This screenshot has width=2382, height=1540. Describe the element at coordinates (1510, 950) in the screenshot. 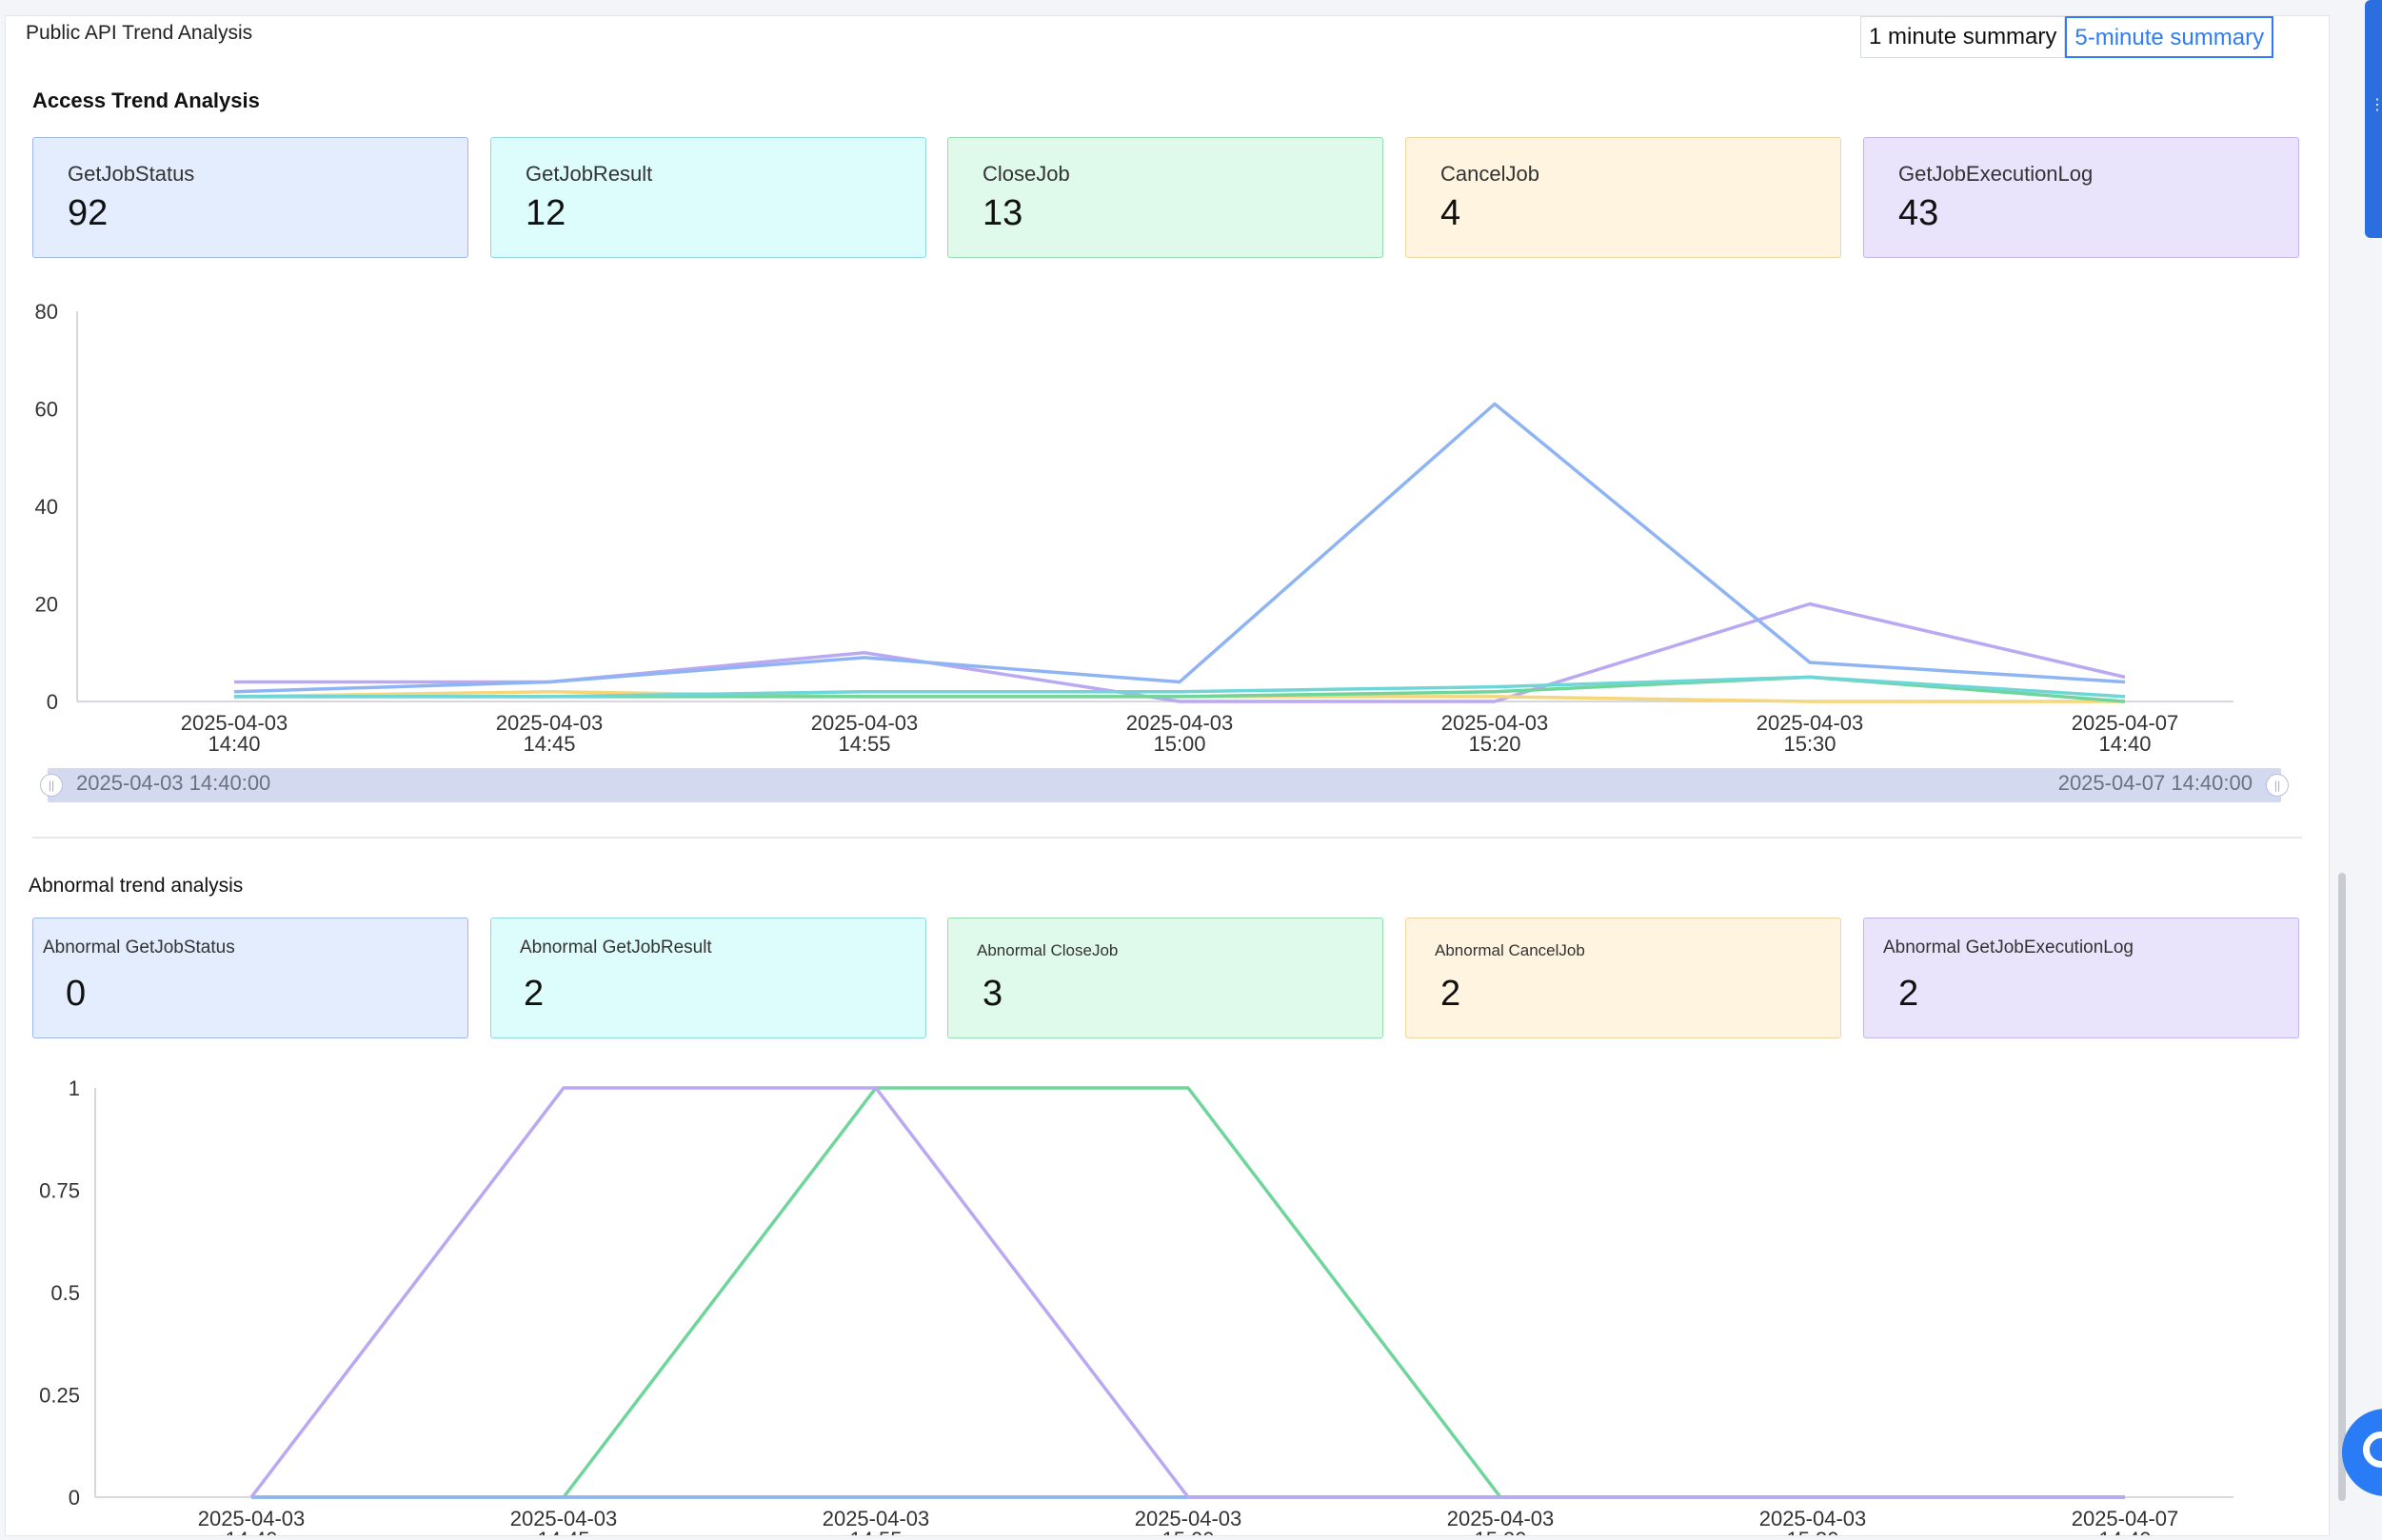

I see `card-label: Abnormal CancelJob` at that location.